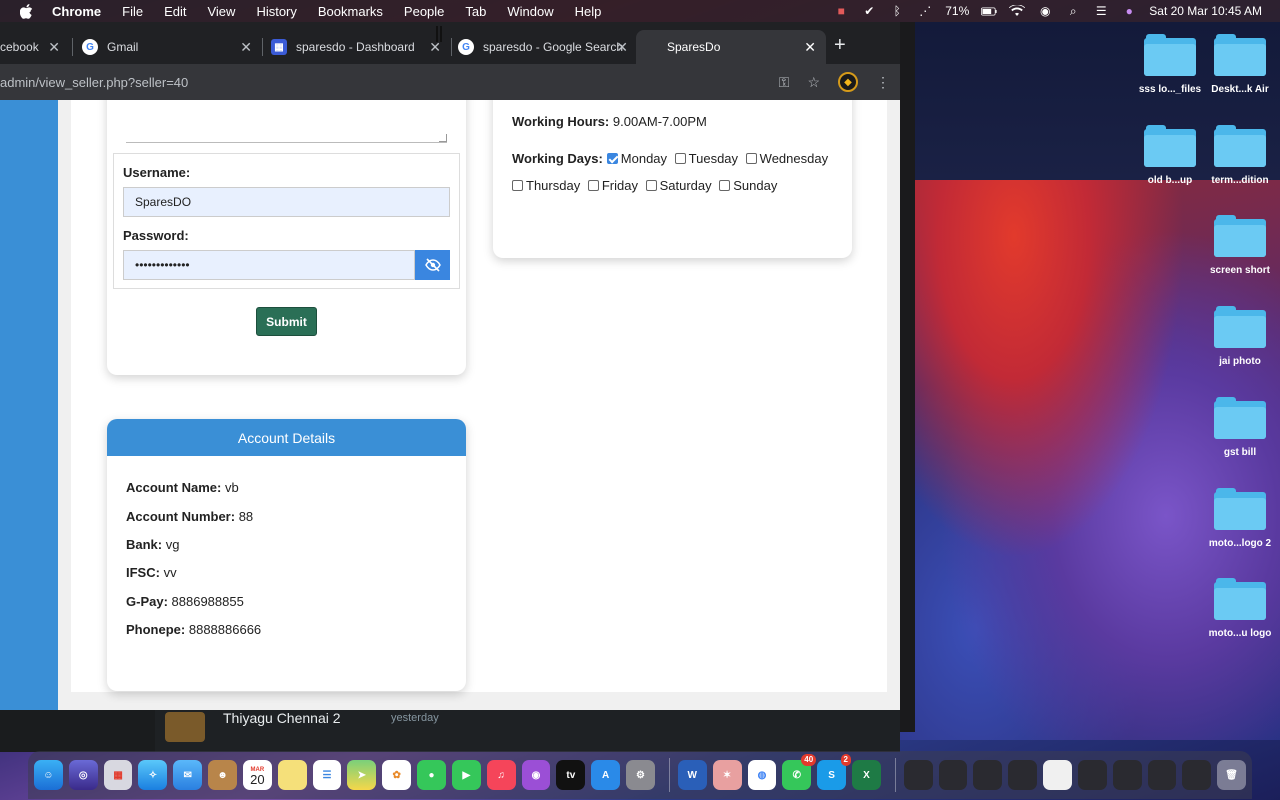  I want to click on tab-facebook: cebook ✕, so click(35, 47).